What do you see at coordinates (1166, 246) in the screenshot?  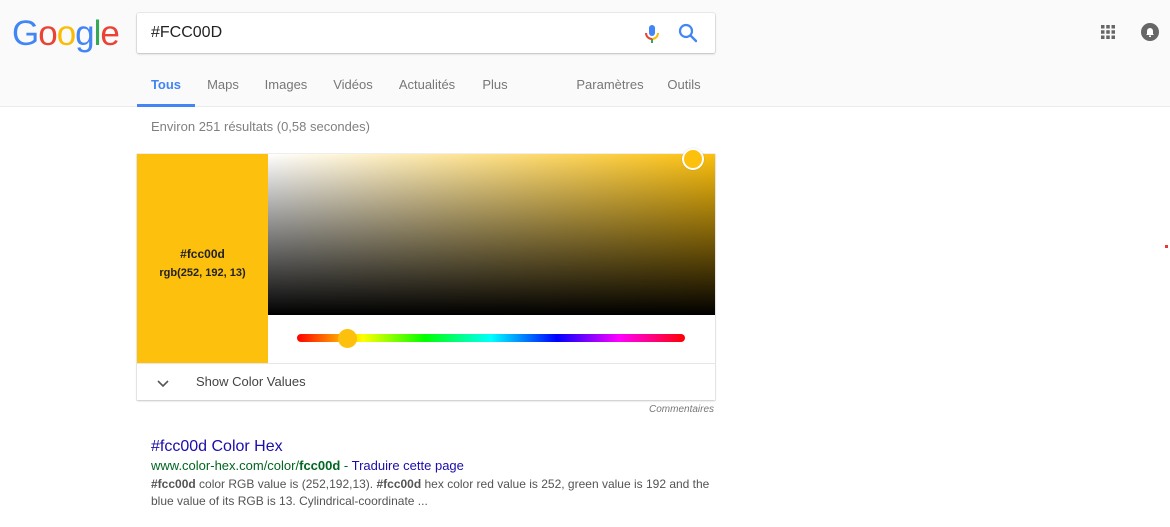 I see `indicator-dot` at bounding box center [1166, 246].